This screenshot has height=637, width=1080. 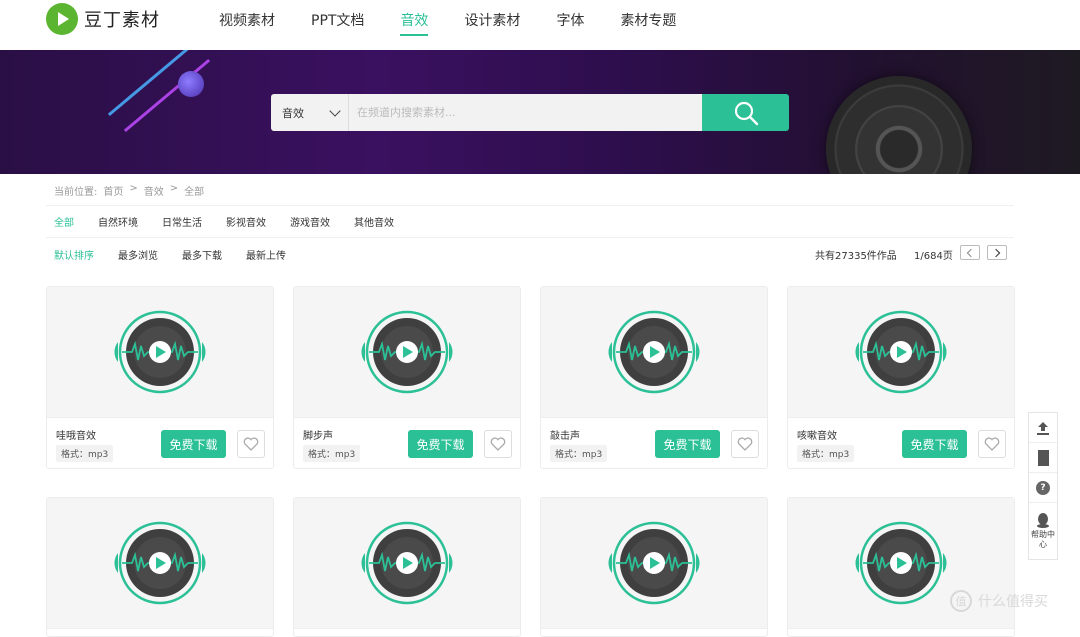 I want to click on upload-button, so click(x=1043, y=428).